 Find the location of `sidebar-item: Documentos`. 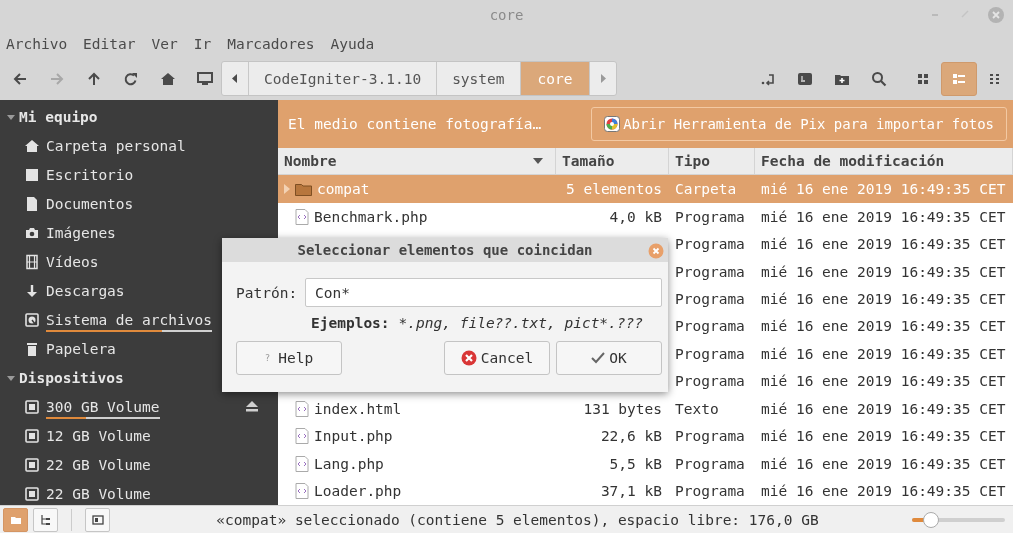

sidebar-item: Documentos is located at coordinates (139, 203).